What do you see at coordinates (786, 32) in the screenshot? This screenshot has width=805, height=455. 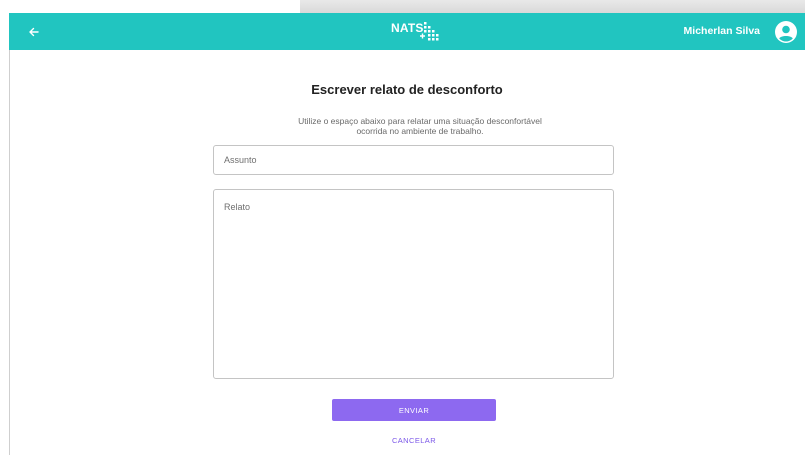 I see `account-circle-icon` at bounding box center [786, 32].